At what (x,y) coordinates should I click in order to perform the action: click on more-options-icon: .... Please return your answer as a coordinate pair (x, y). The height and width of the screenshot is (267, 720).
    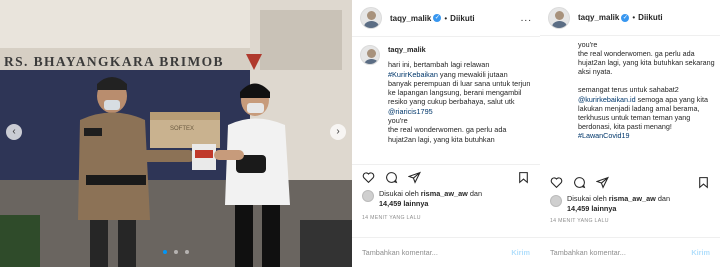
    Looking at the image, I should click on (526, 18).